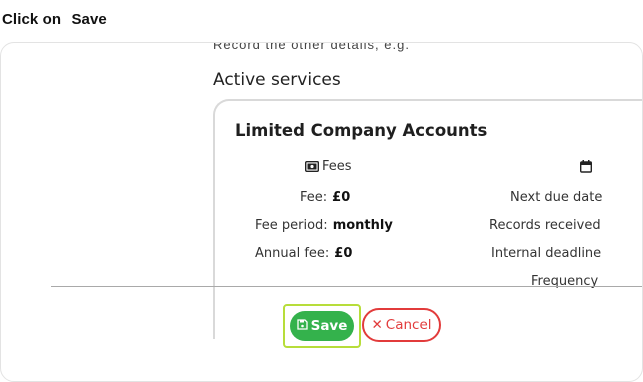  Describe the element at coordinates (312, 168) in the screenshot. I see `money-icon` at that location.